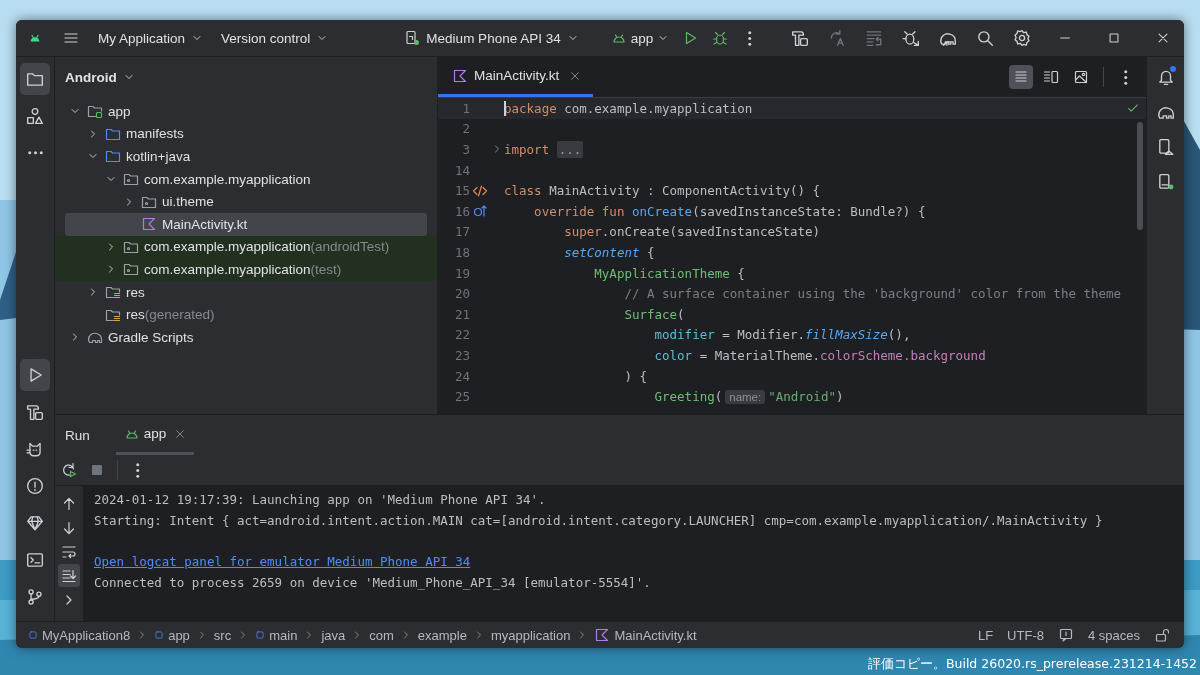 This screenshot has height=675, width=1200. What do you see at coordinates (1032, 664) in the screenshot?
I see `watermark-text: 評価コピー。Build 26020.rs_prerelease.231214-1452` at bounding box center [1032, 664].